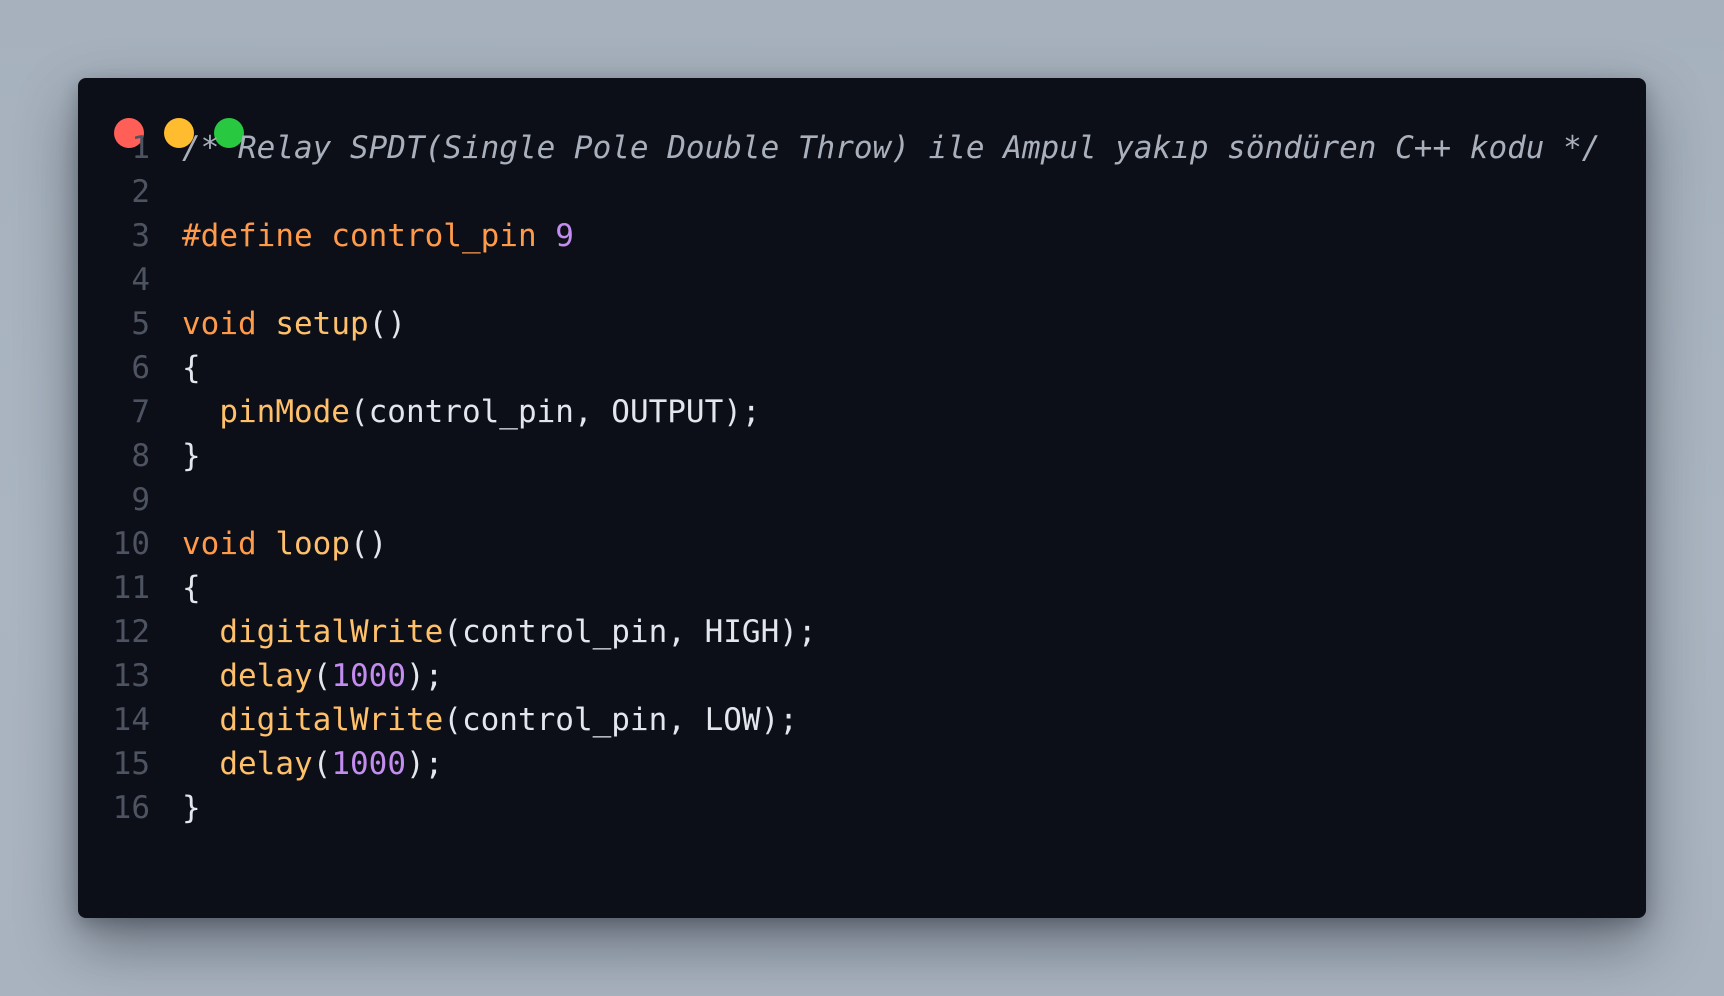 The image size is (1724, 996). What do you see at coordinates (359, 236) in the screenshot?
I see `code-token-kw: #define control_pin` at bounding box center [359, 236].